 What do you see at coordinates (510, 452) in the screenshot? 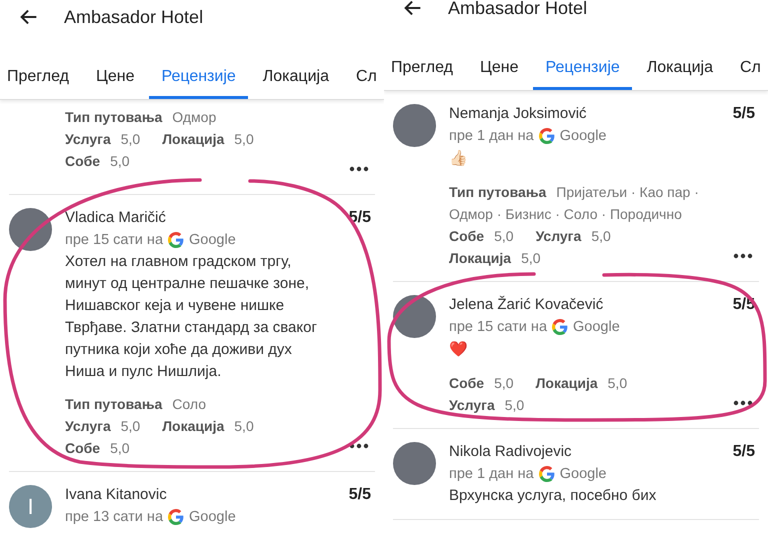
I see `reviewer-name: Nikola Radivojevic` at bounding box center [510, 452].